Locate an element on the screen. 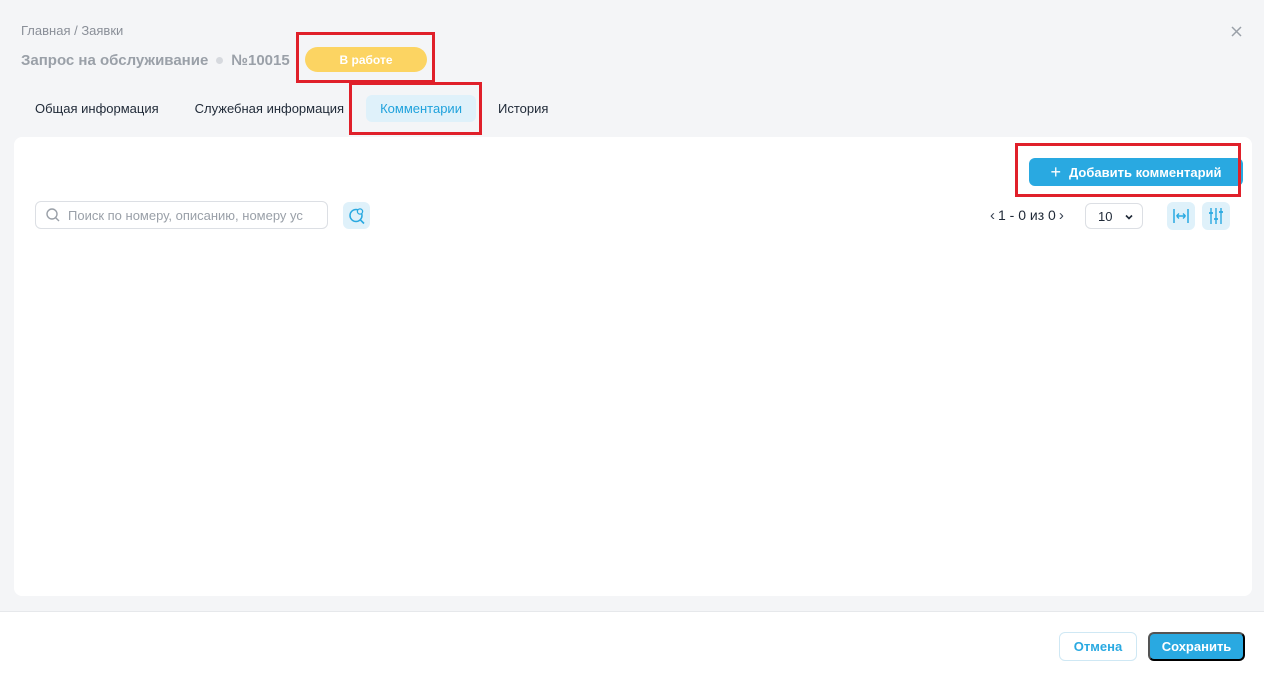  chevron-left-icon: ‹ is located at coordinates (992, 215).